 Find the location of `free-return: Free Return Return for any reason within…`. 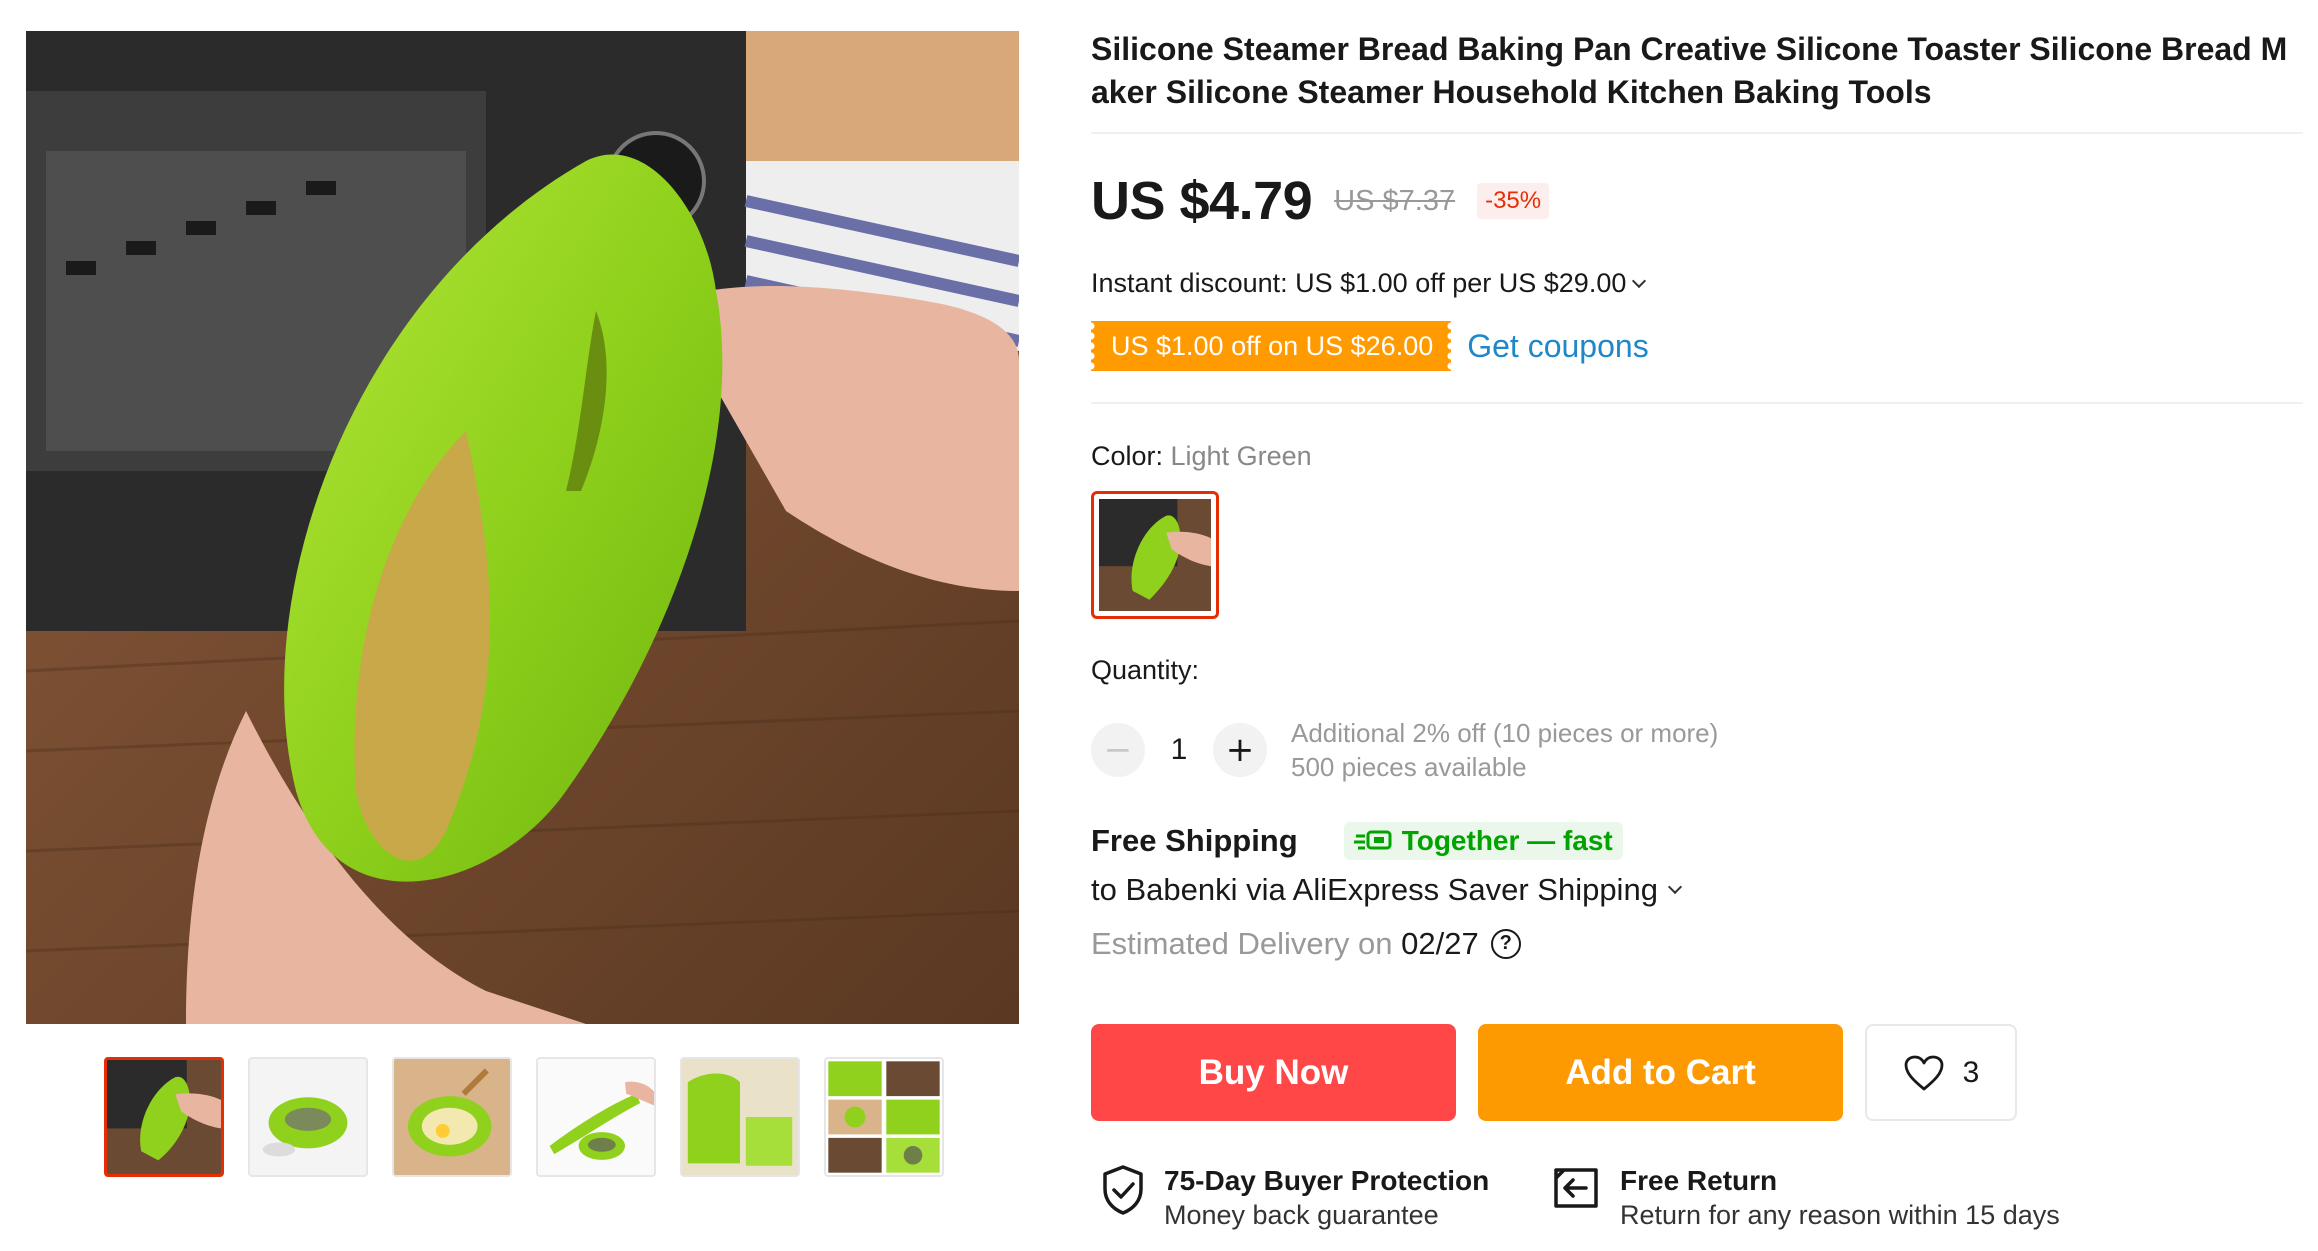

free-return: Free Return Return for any reason within… is located at coordinates (1805, 1198).